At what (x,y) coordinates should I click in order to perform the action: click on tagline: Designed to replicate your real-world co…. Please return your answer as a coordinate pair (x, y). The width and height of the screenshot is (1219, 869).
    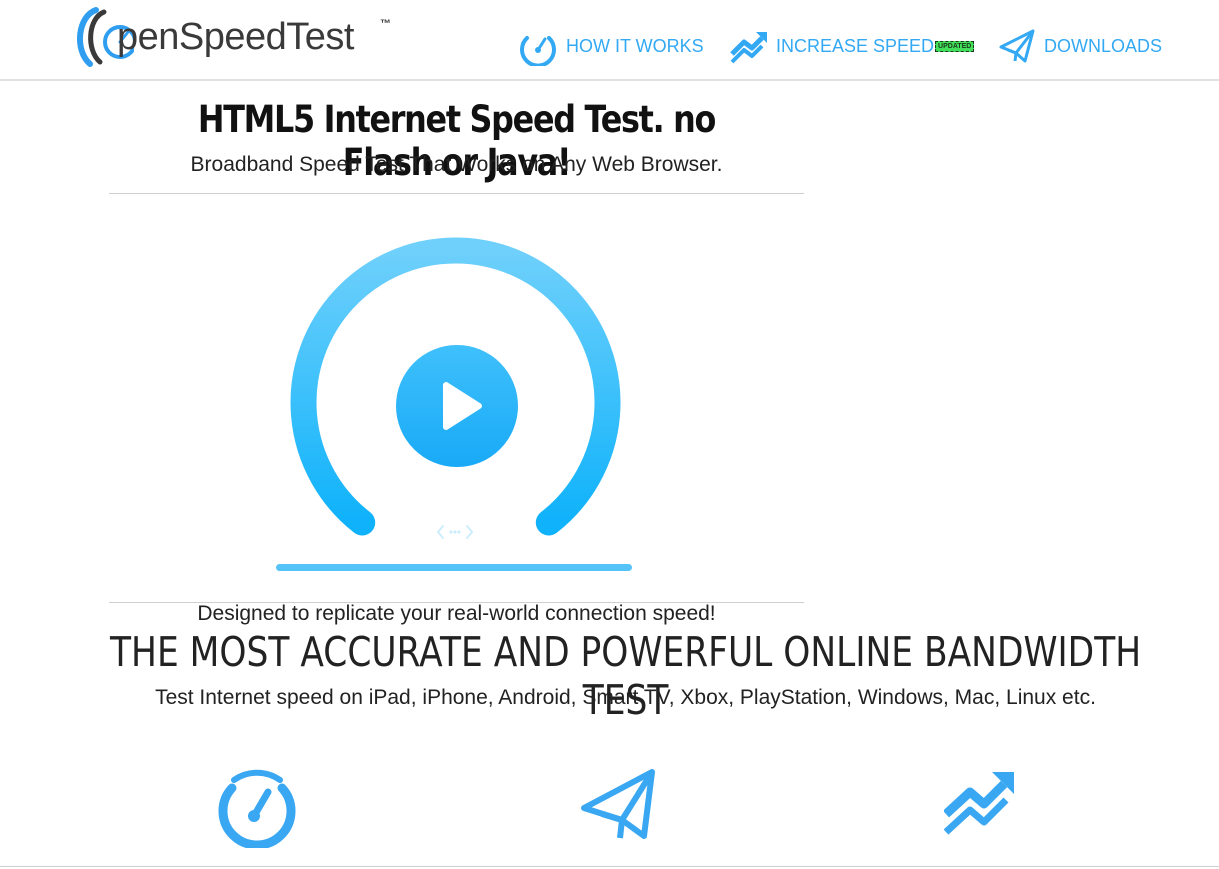
    Looking at the image, I should click on (456, 613).